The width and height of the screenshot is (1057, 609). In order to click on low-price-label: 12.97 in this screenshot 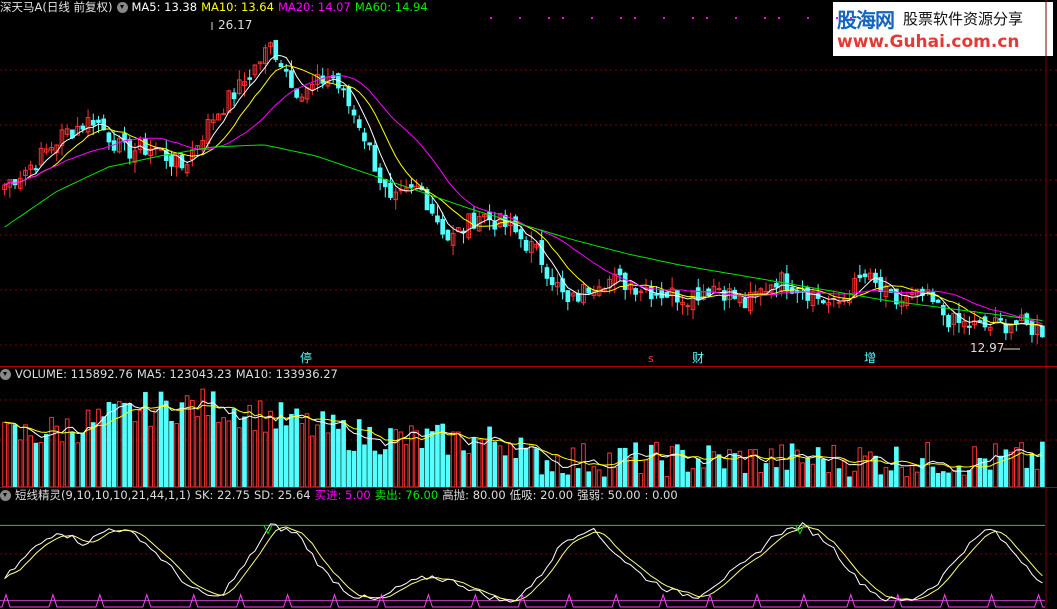, I will do `click(987, 348)`.